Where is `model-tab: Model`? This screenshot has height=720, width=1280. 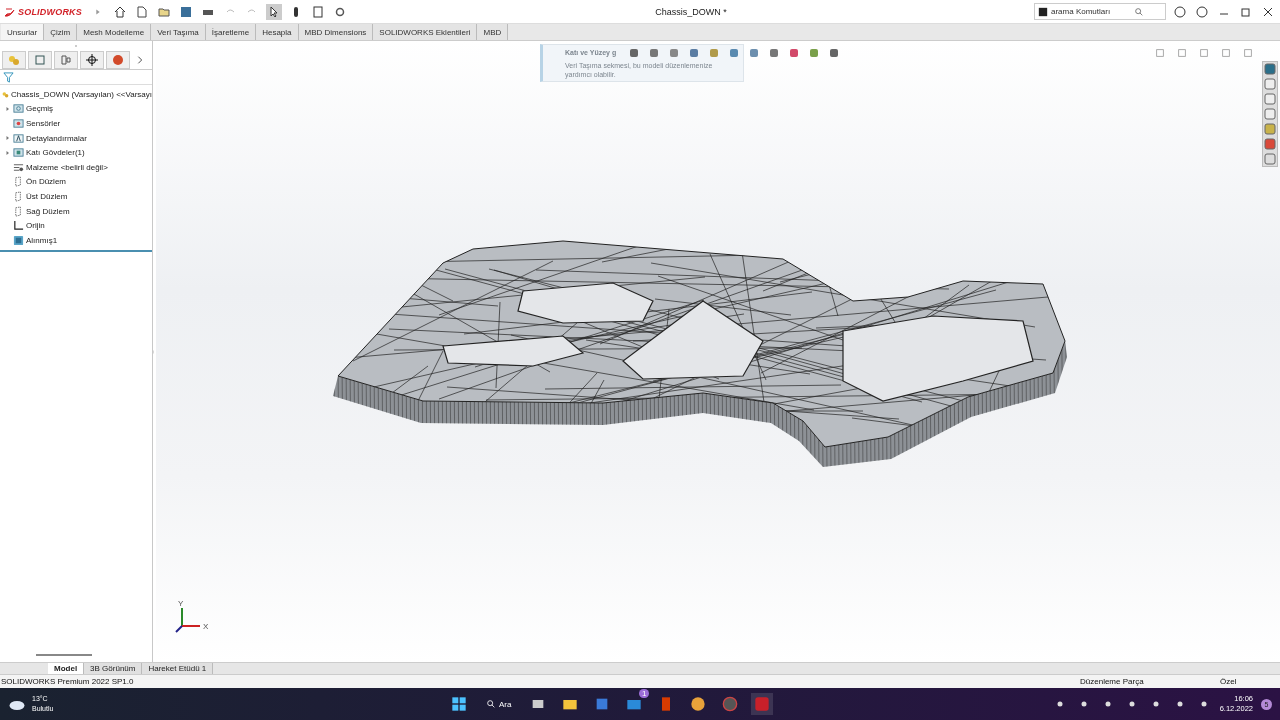
model-tab: Model is located at coordinates (66, 668).